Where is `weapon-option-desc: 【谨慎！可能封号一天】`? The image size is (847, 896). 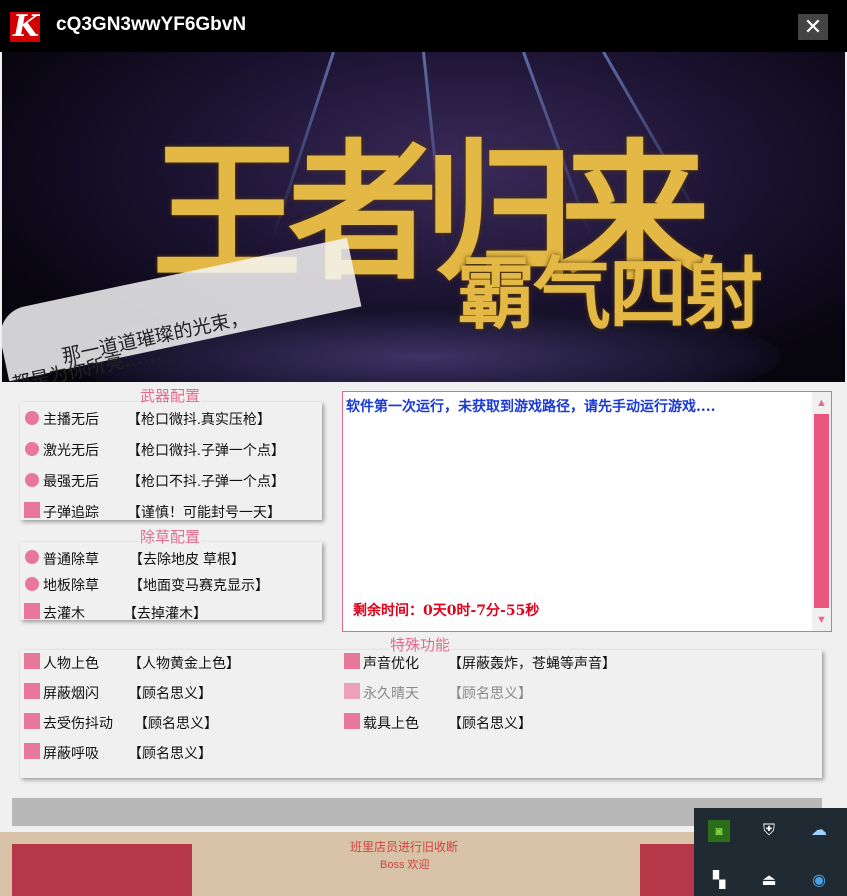 weapon-option-desc: 【谨慎！可能封号一天】 is located at coordinates (204, 512).